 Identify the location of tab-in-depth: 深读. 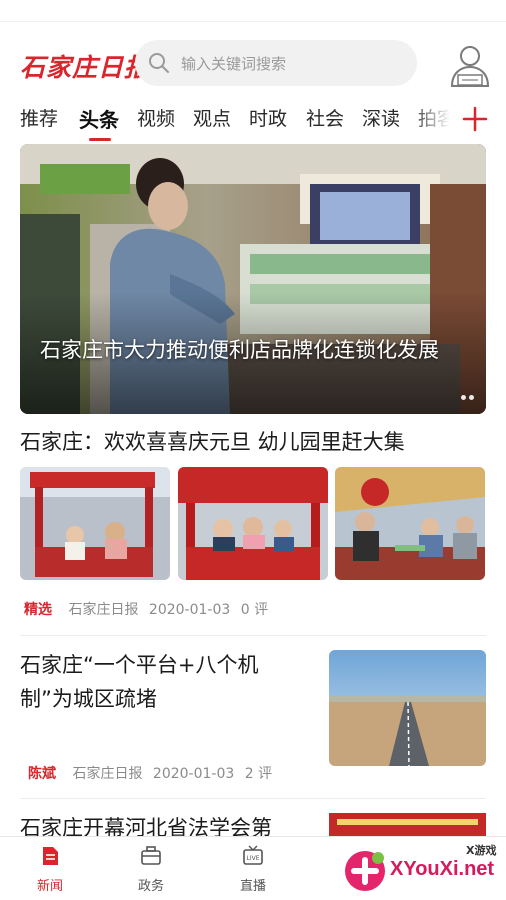
(381, 117).